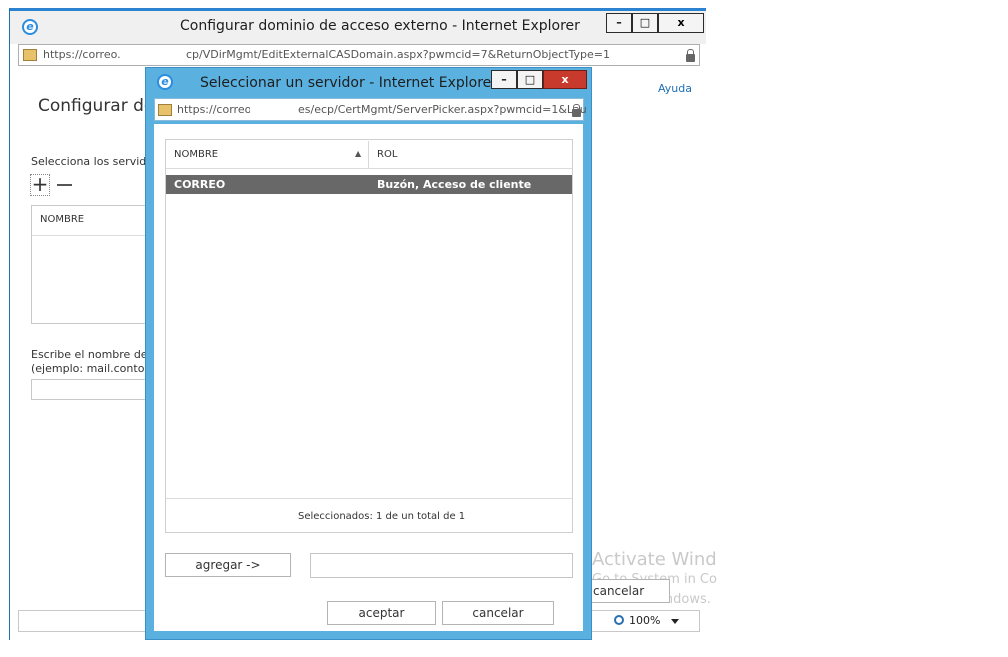 Image resolution: width=1008 pixels, height=657 pixels. Describe the element at coordinates (654, 559) in the screenshot. I see `activation-watermark-line1: Activate Wind` at that location.